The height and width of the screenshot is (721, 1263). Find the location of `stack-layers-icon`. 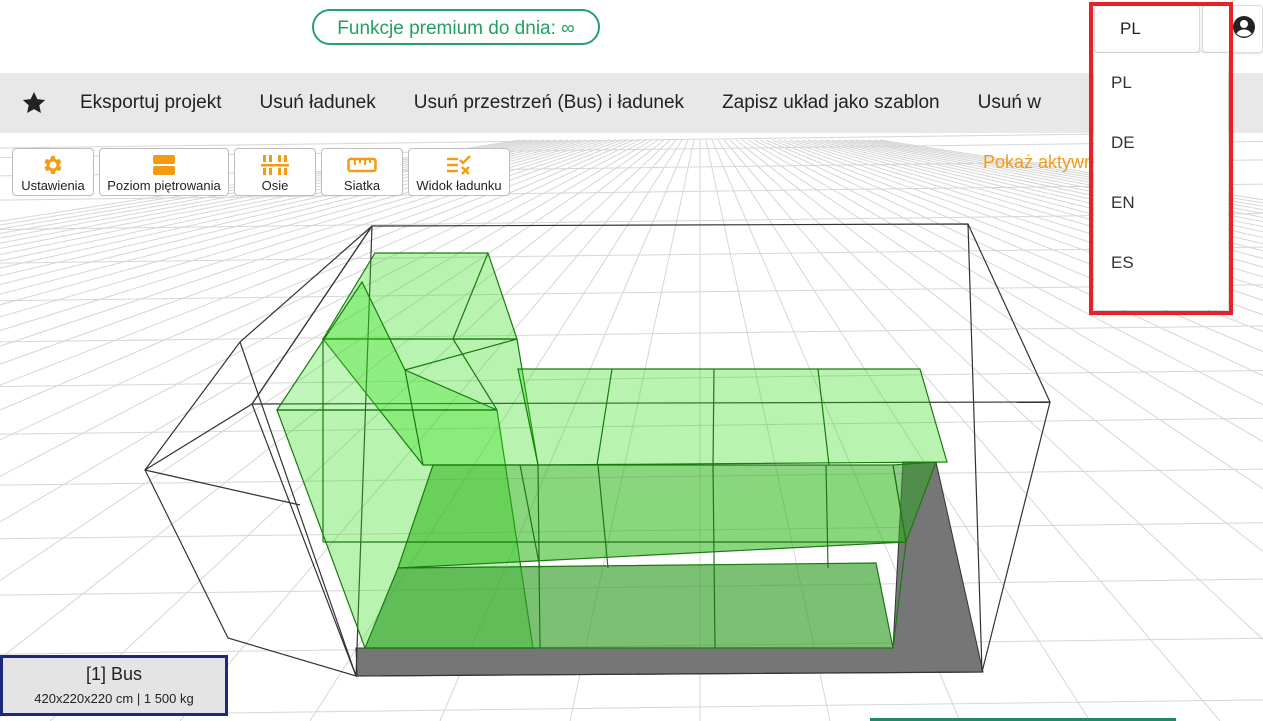

stack-layers-icon is located at coordinates (164, 164).